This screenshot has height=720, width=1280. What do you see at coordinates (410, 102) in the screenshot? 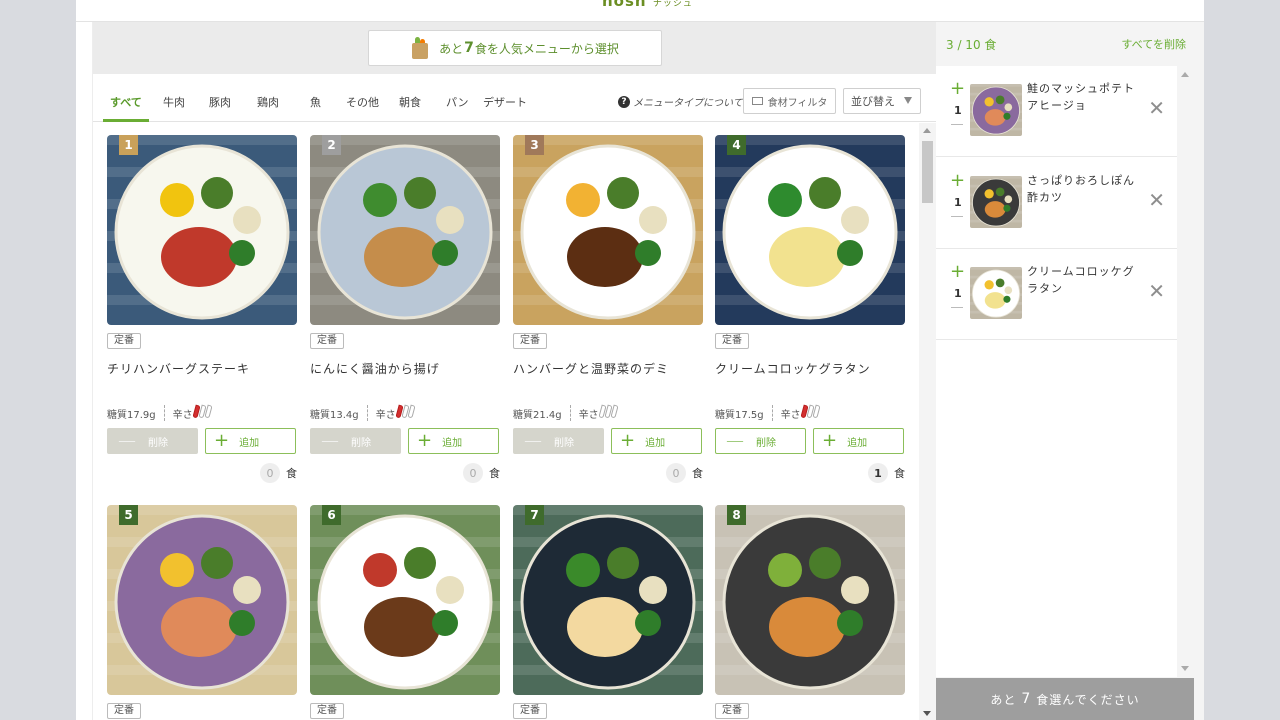
I see `tab-breakfast: 朝食` at bounding box center [410, 102].